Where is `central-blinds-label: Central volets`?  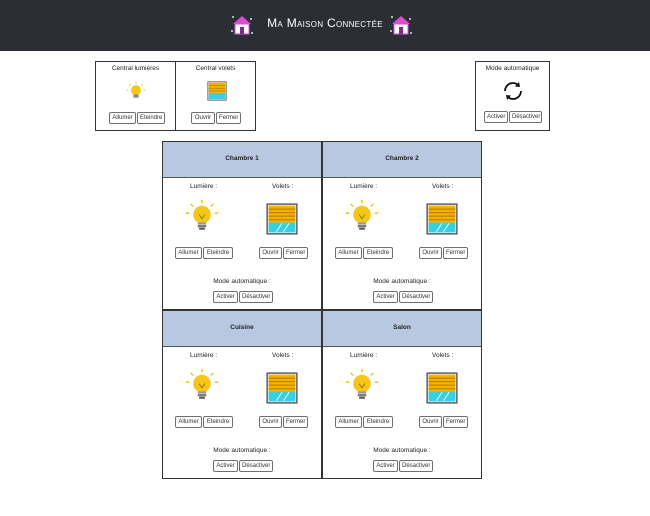
central-blinds-label: Central volets is located at coordinates (215, 68).